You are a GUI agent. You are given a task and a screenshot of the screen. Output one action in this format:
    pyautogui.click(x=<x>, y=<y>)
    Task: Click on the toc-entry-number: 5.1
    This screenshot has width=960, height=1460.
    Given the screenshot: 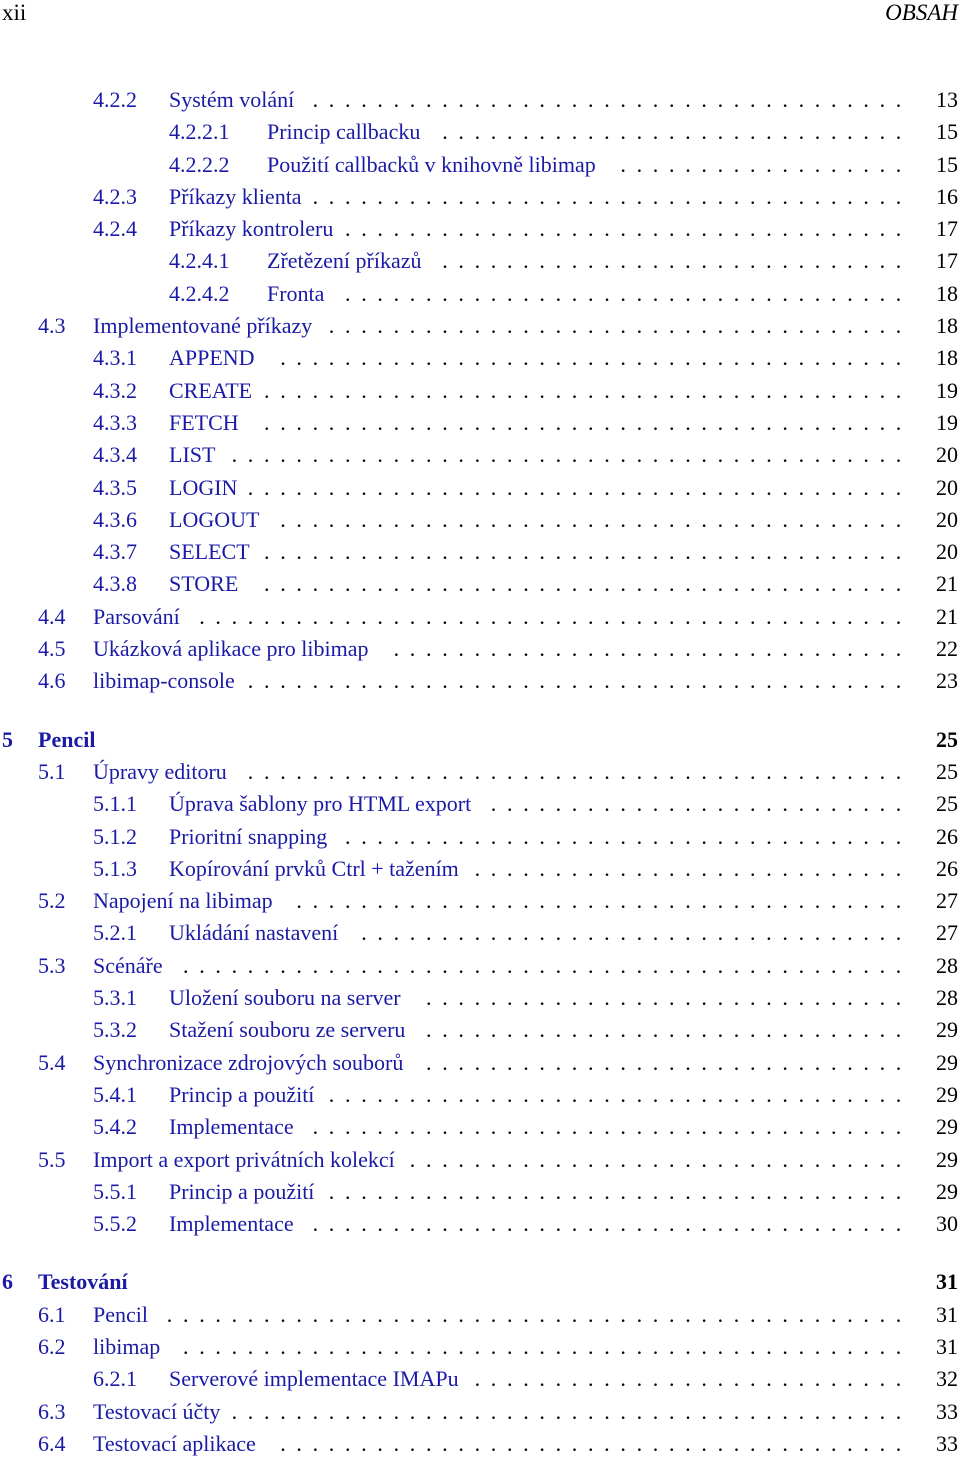 What is the action you would take?
    pyautogui.click(x=52, y=772)
    